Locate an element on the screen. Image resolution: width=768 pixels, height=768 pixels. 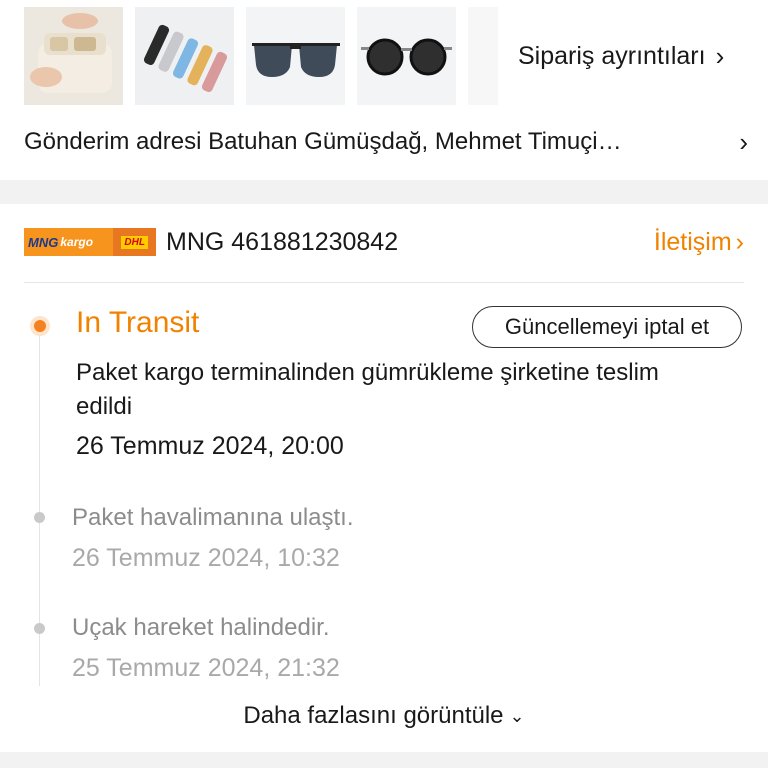
perfume-atomizers-image is located at coordinates (184, 56).